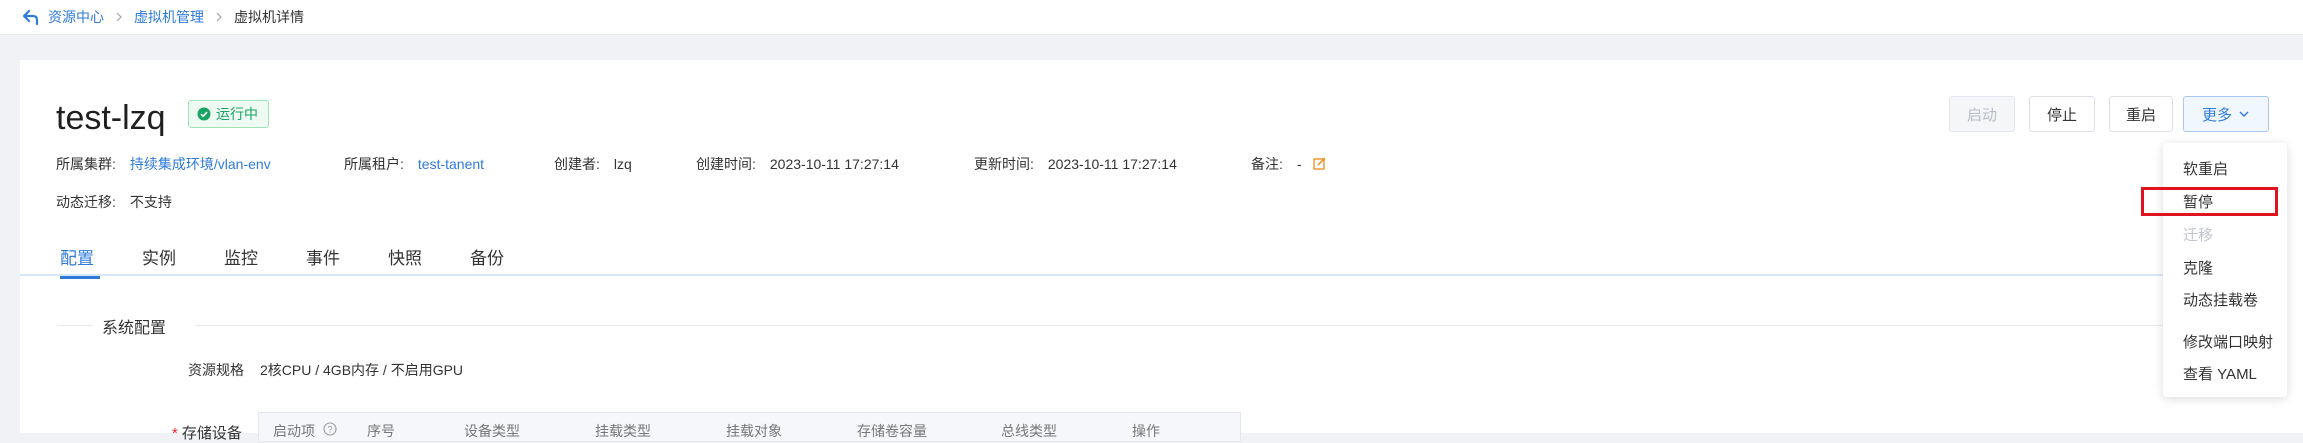 The width and height of the screenshot is (2303, 443). Describe the element at coordinates (1267, 164) in the screenshot. I see `note-label: 备注:` at that location.